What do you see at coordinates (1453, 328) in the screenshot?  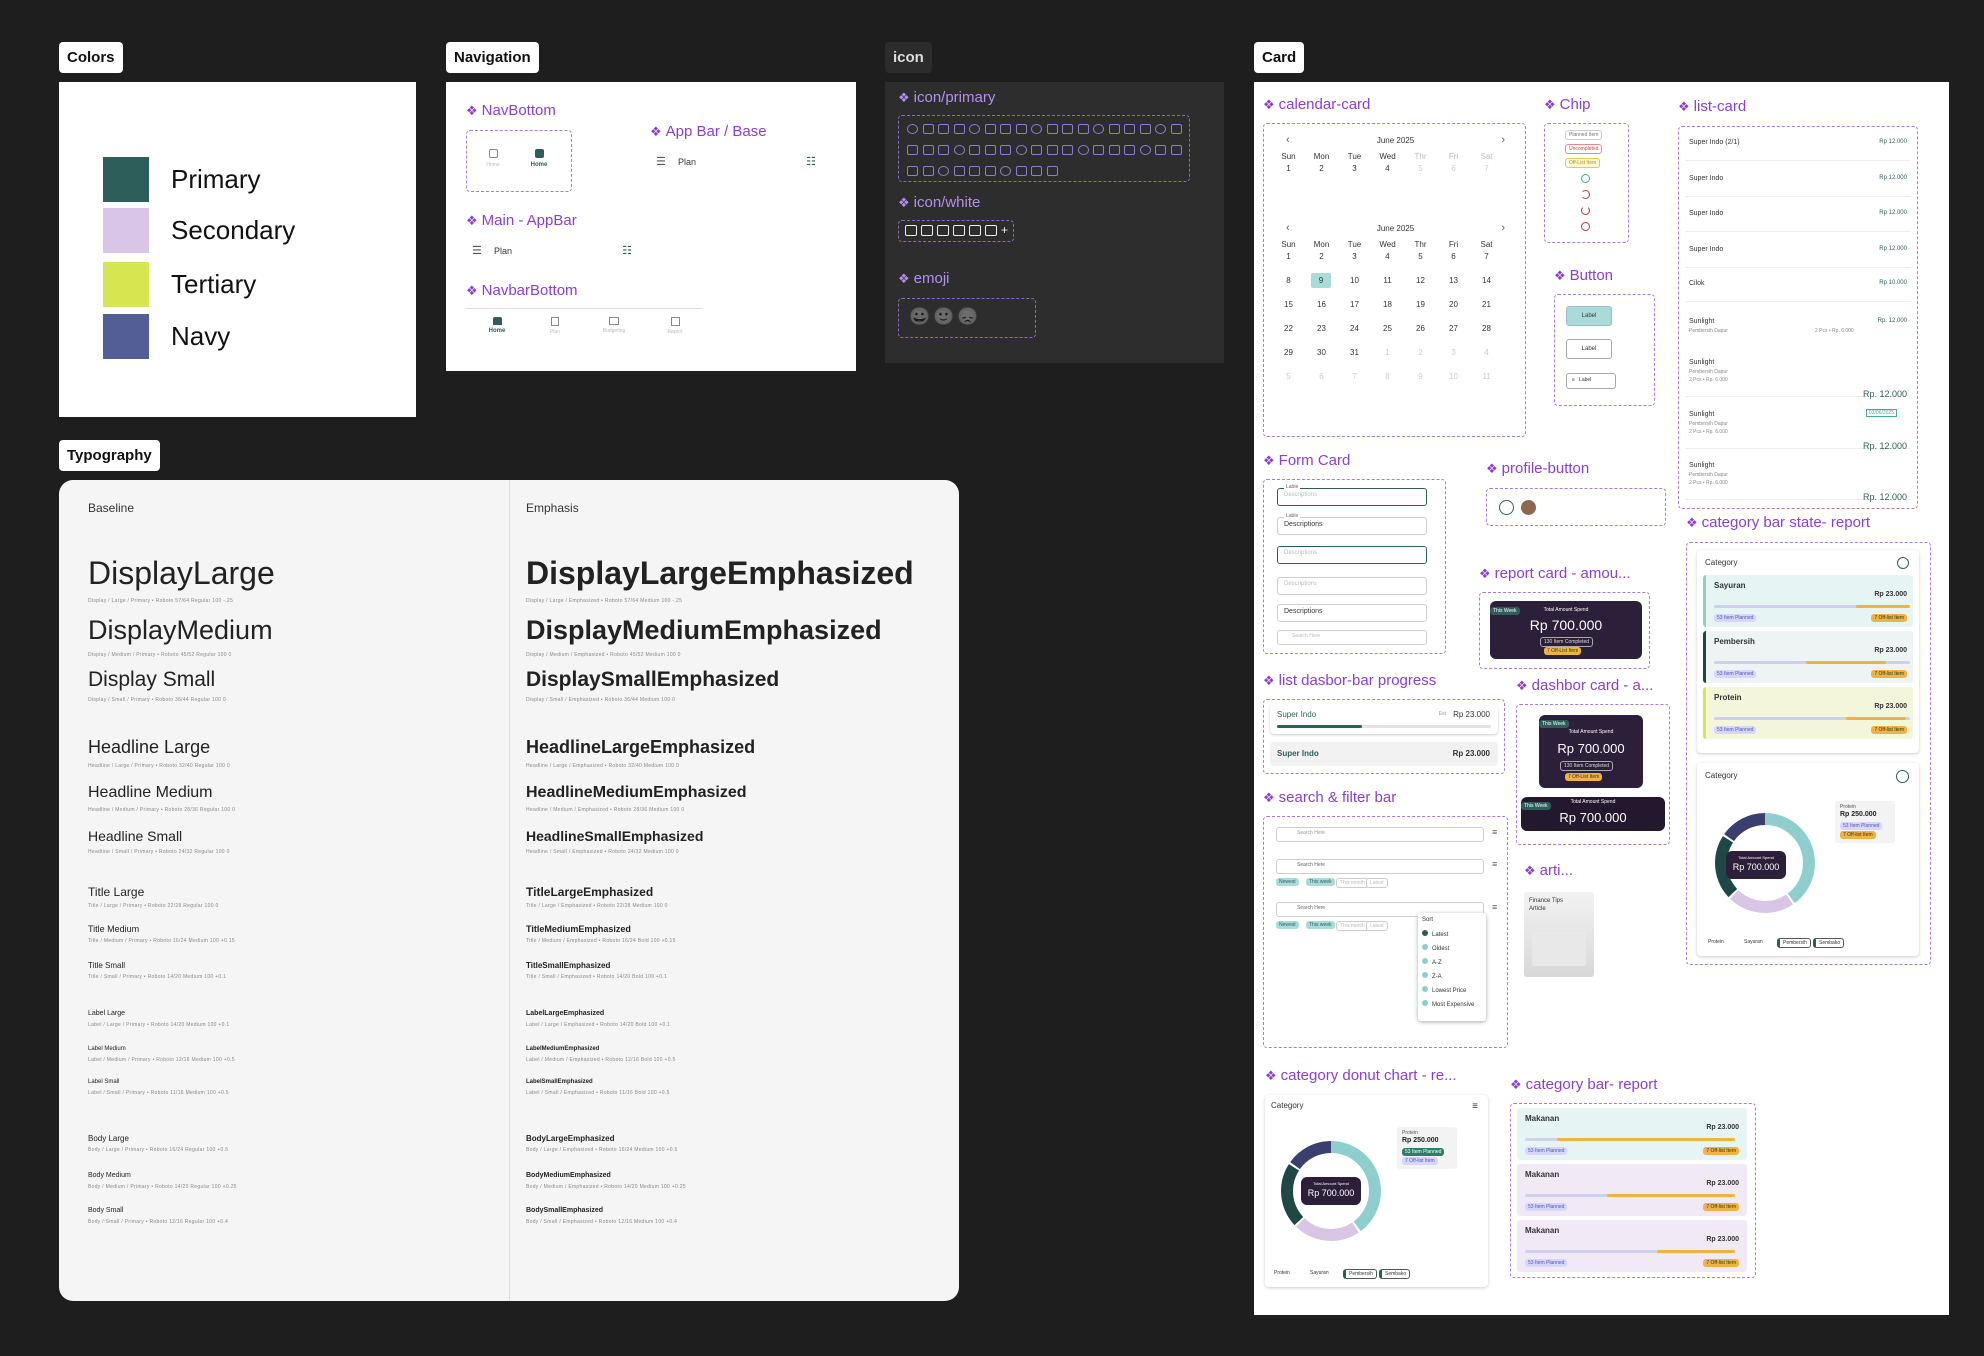 I see `calendar-day: 27` at bounding box center [1453, 328].